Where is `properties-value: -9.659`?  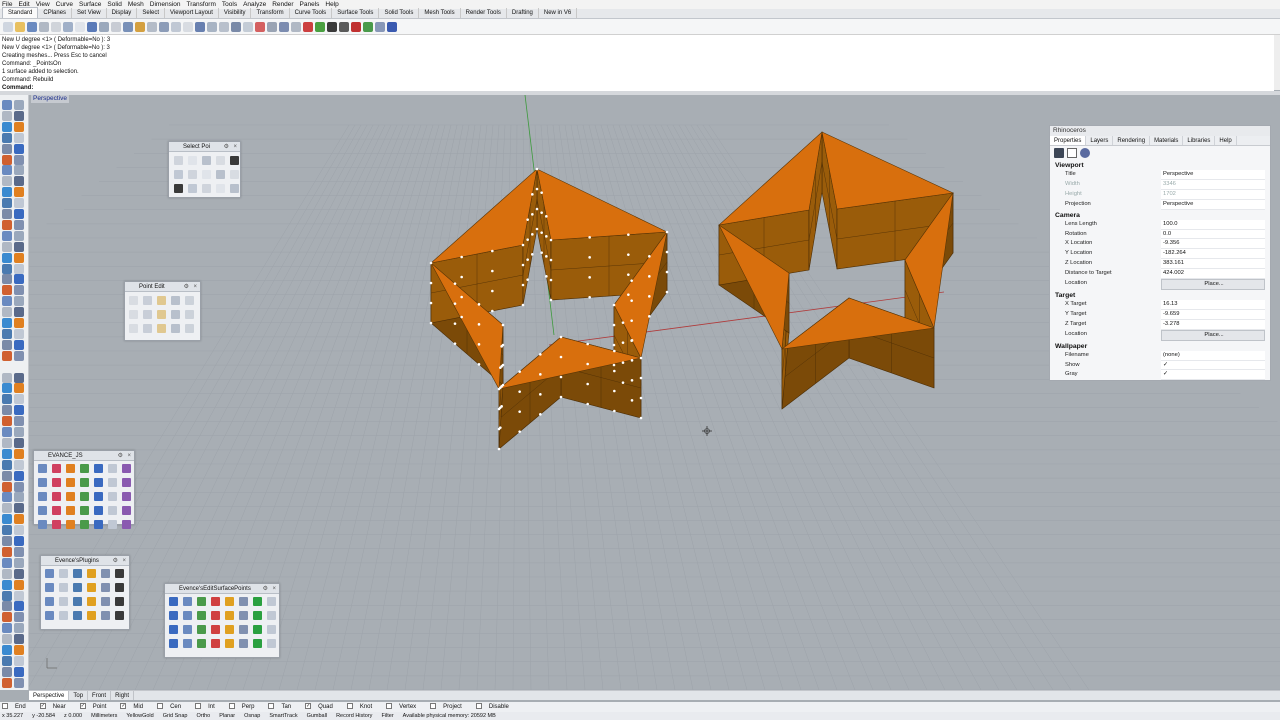 properties-value: -9.659 is located at coordinates (1213, 314).